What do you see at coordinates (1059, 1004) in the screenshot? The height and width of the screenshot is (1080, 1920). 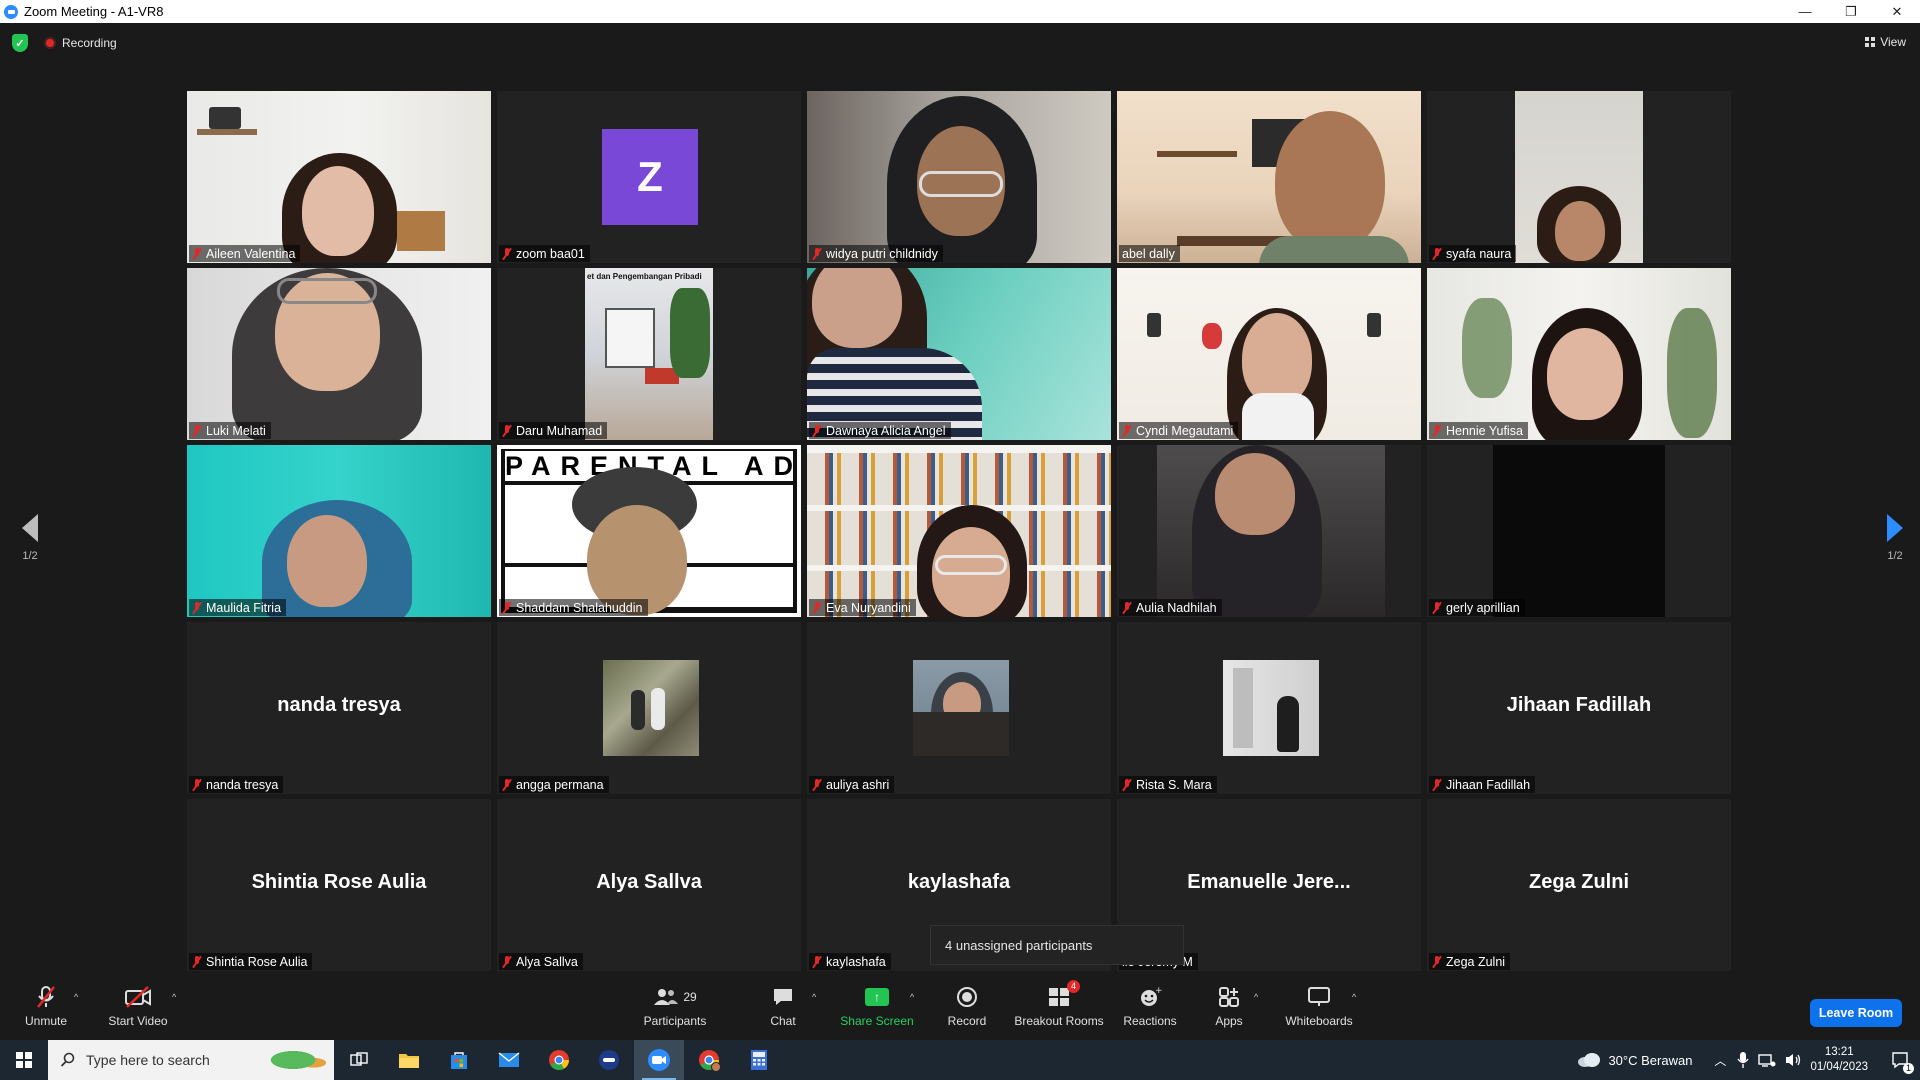 I see `breakout-rooms-button: 4 Breakout Rooms` at bounding box center [1059, 1004].